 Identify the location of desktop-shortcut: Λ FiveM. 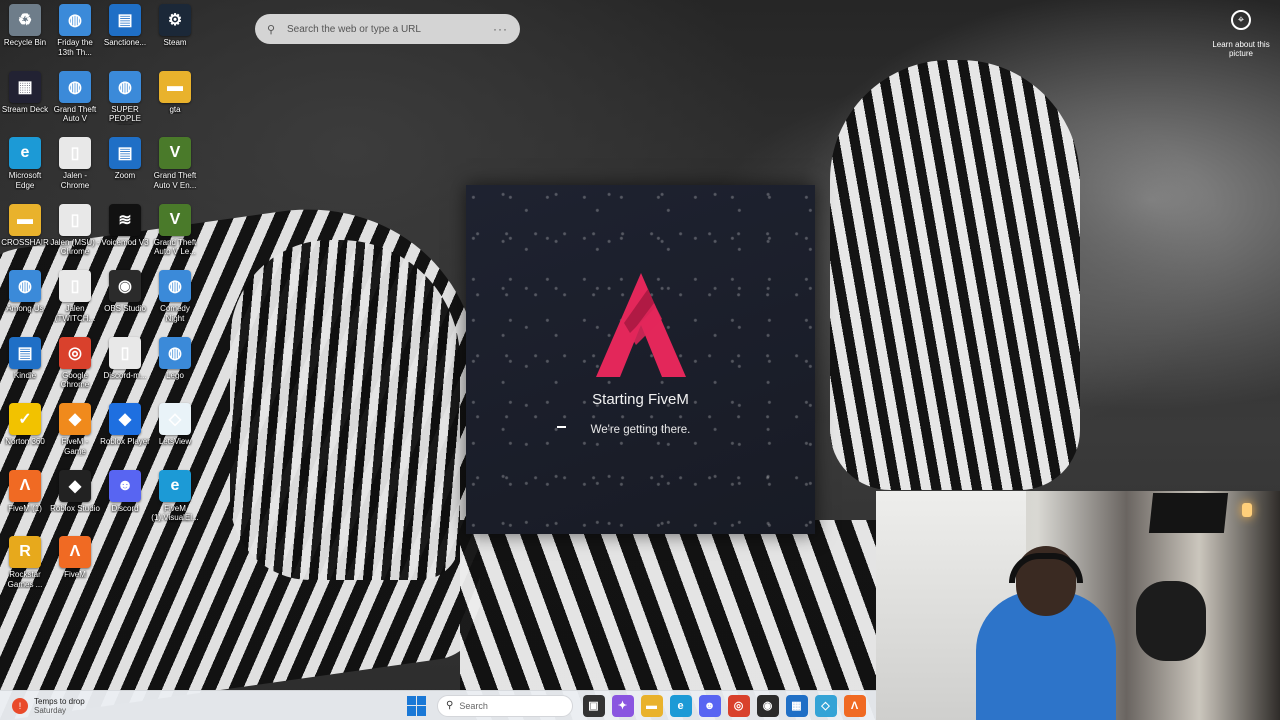
(75, 569).